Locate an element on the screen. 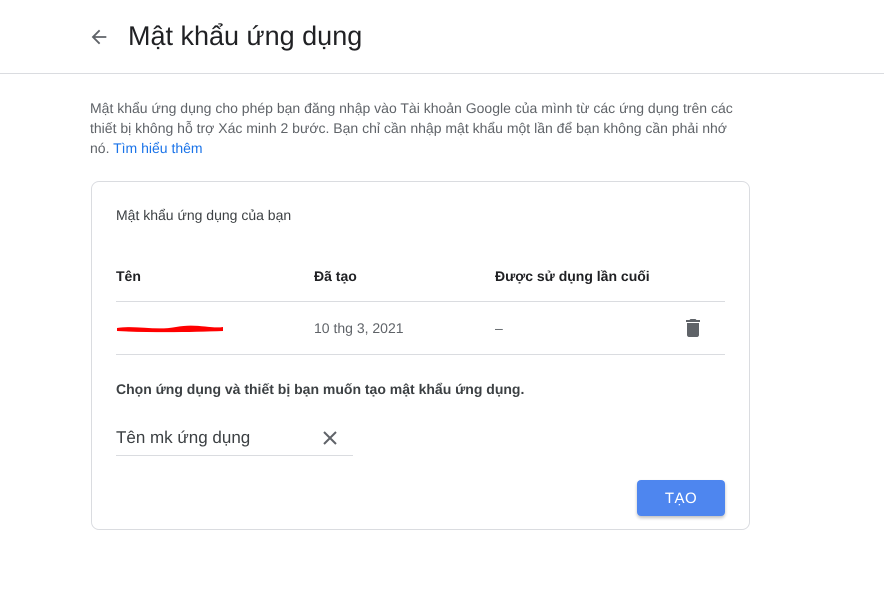 Image resolution: width=884 pixels, height=599 pixels. last-used-cell-text: – is located at coordinates (499, 328).